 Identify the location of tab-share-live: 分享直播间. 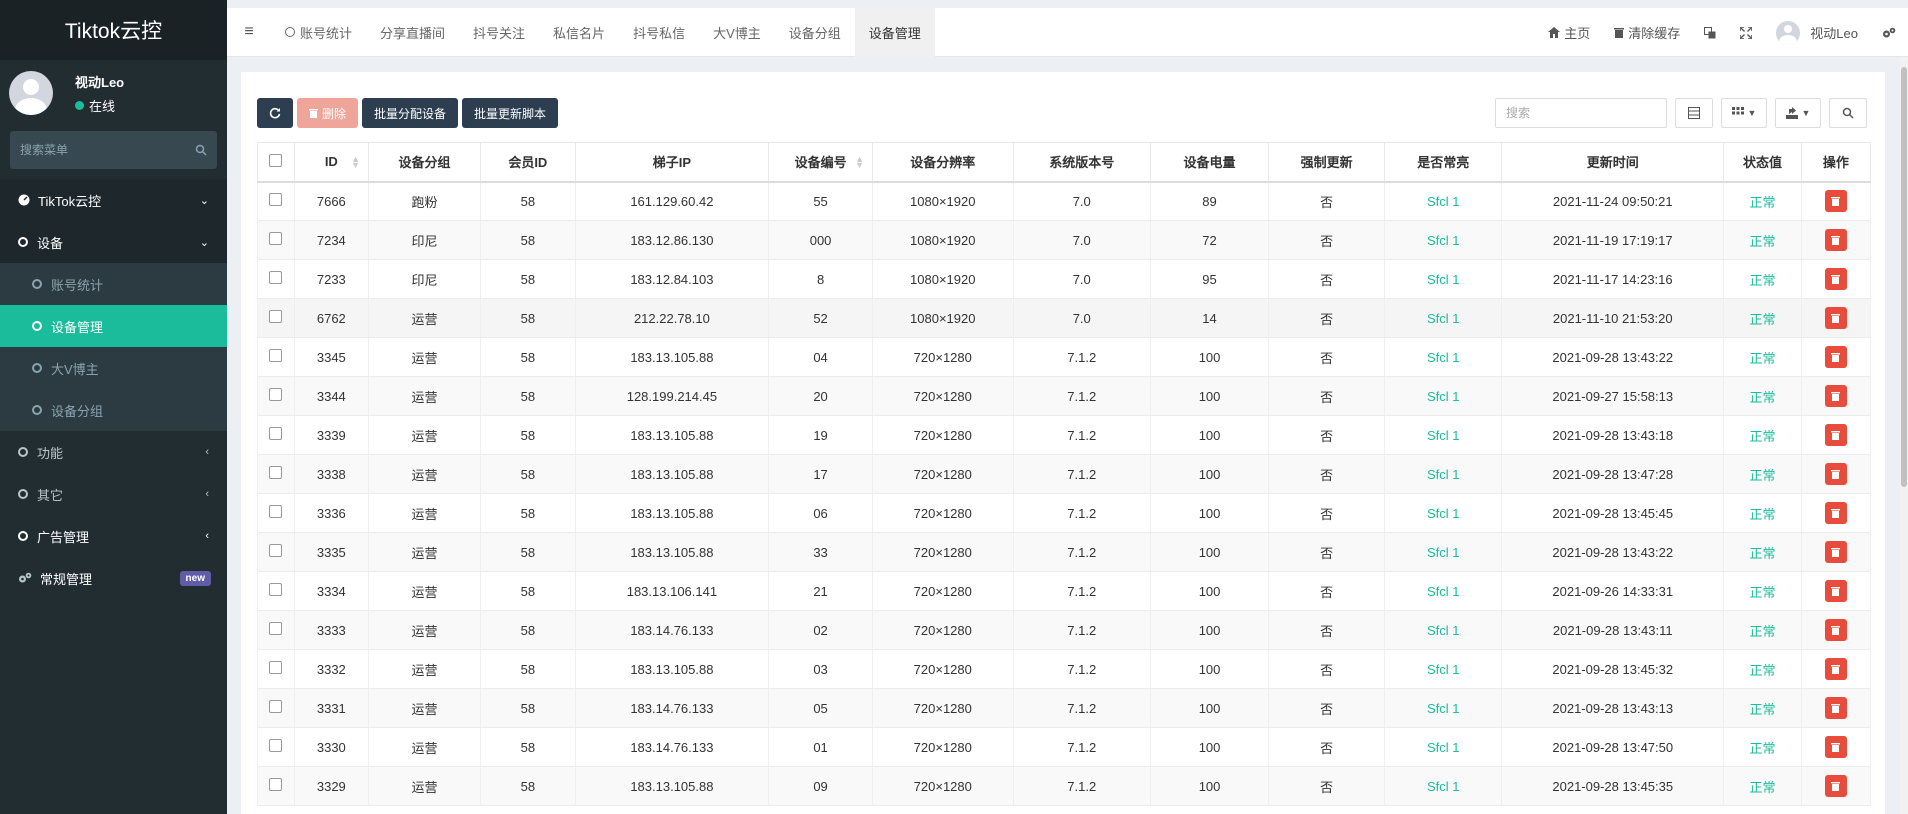
(412, 32).